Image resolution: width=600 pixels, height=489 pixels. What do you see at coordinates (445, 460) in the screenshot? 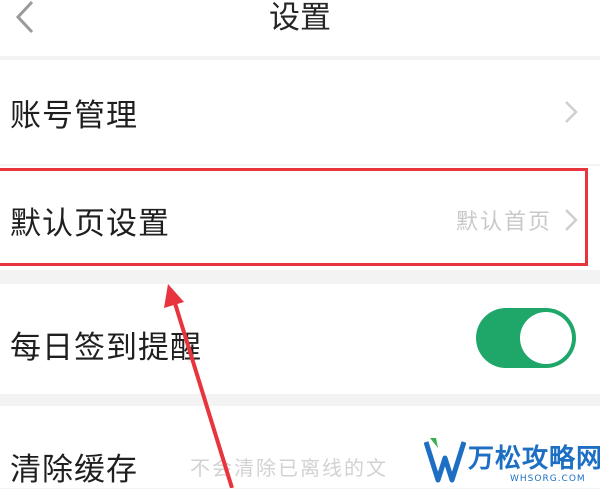
I see `watermark-logo-icon` at bounding box center [445, 460].